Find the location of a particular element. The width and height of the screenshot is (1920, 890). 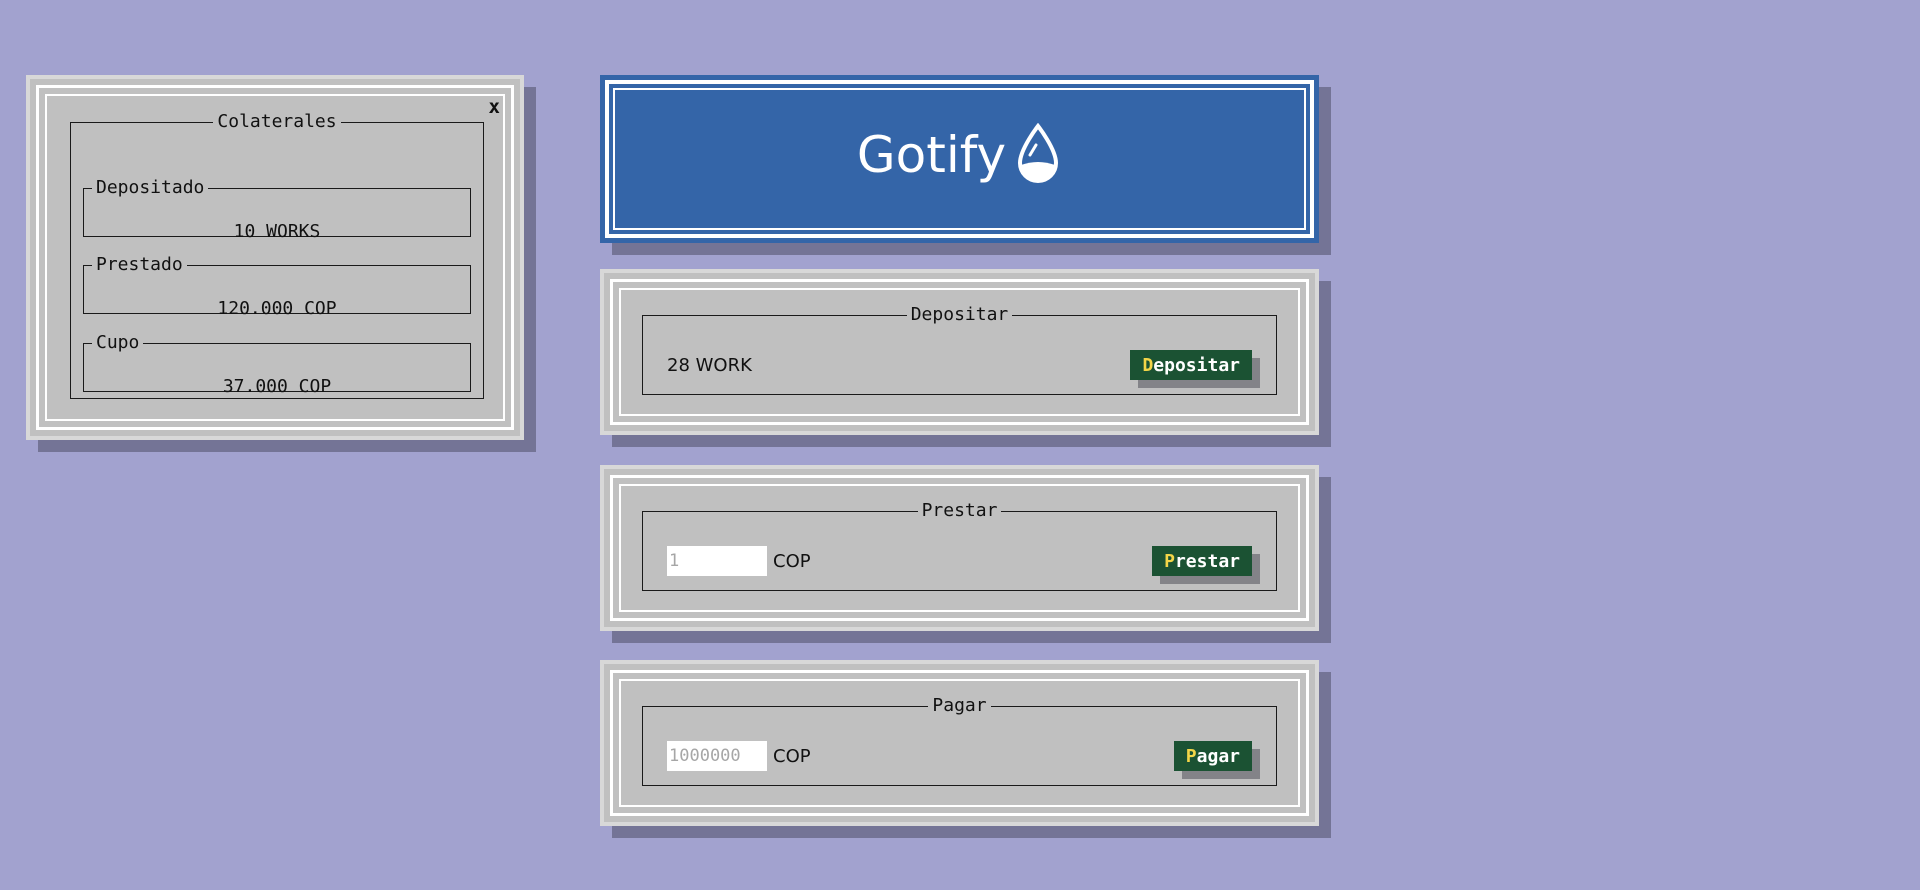

water-drop-icon is located at coordinates (1038, 152).